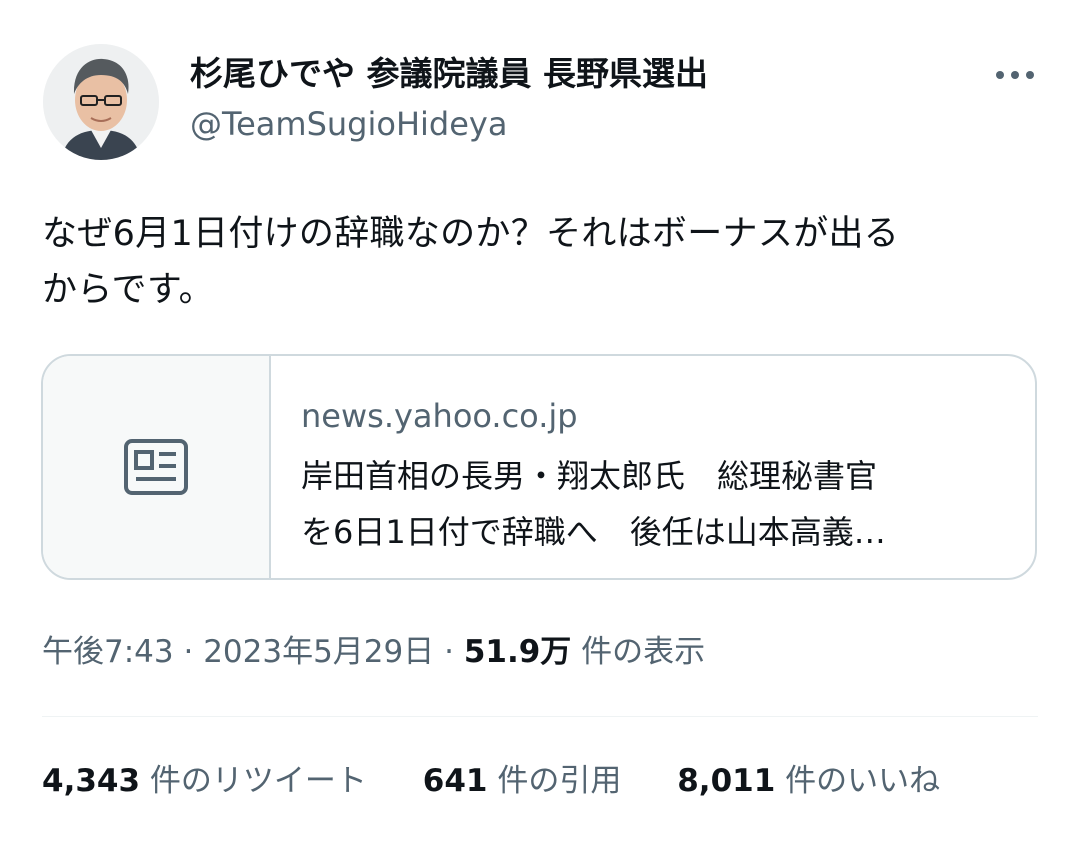 The width and height of the screenshot is (1080, 848). I want to click on author-handle: @TeamSugioHideya, so click(348, 124).